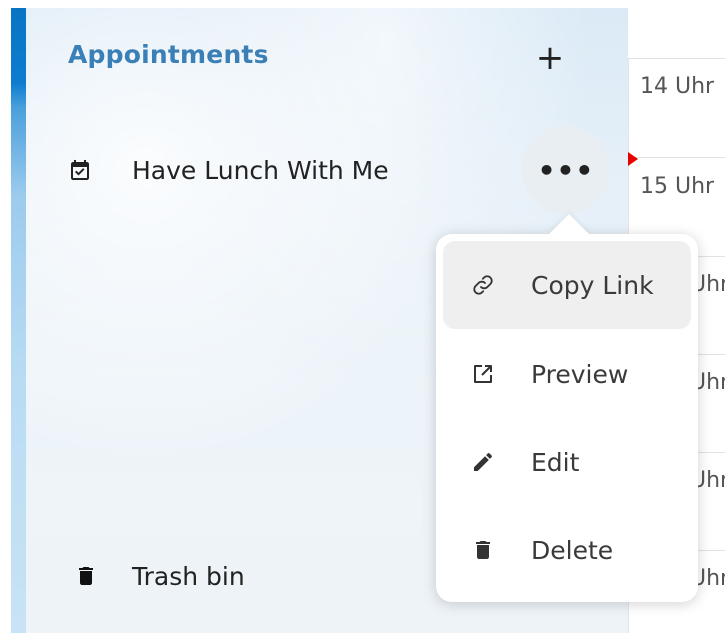 This screenshot has width=725, height=633. I want to click on trash-bin-item: Trash bin, so click(210, 576).